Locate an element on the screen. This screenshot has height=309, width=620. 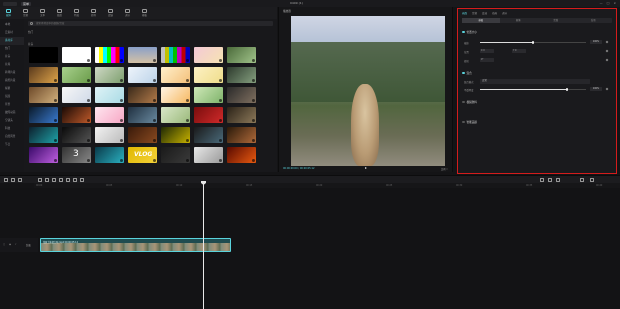
scale-slider is located at coordinates (533, 42).